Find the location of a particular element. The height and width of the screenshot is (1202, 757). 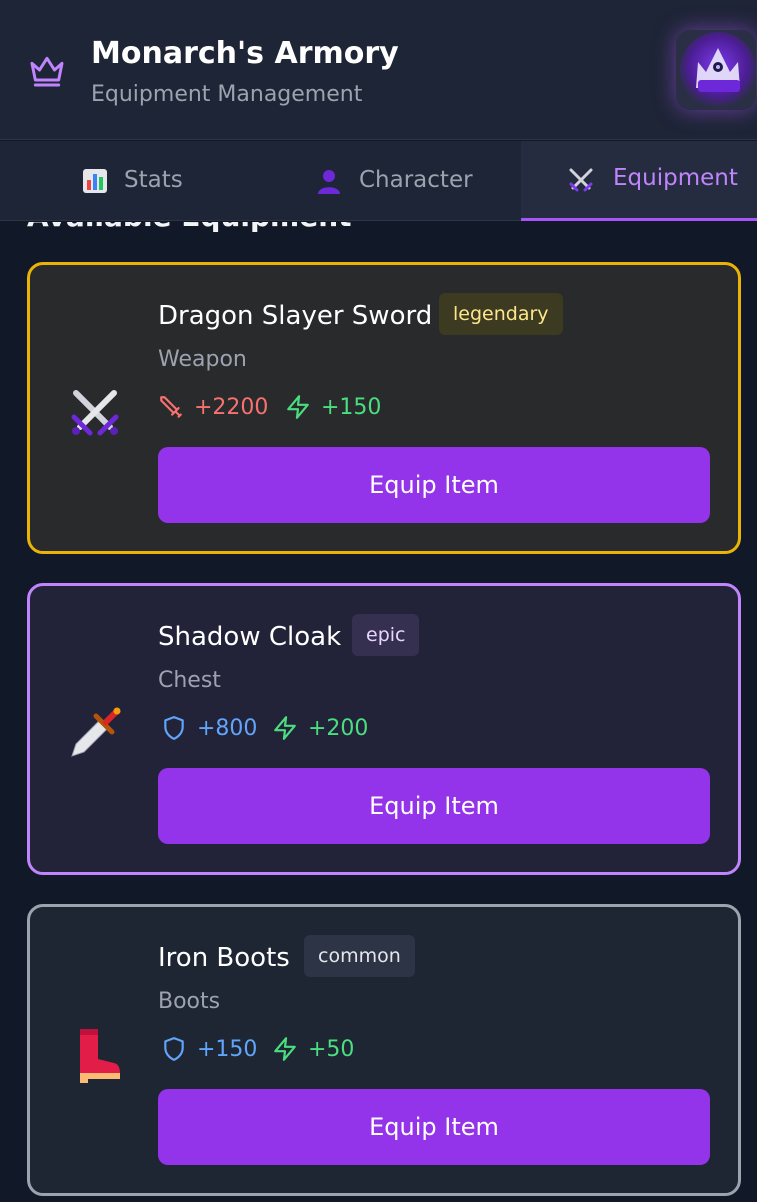

rarity-badge: epic is located at coordinates (386, 635).